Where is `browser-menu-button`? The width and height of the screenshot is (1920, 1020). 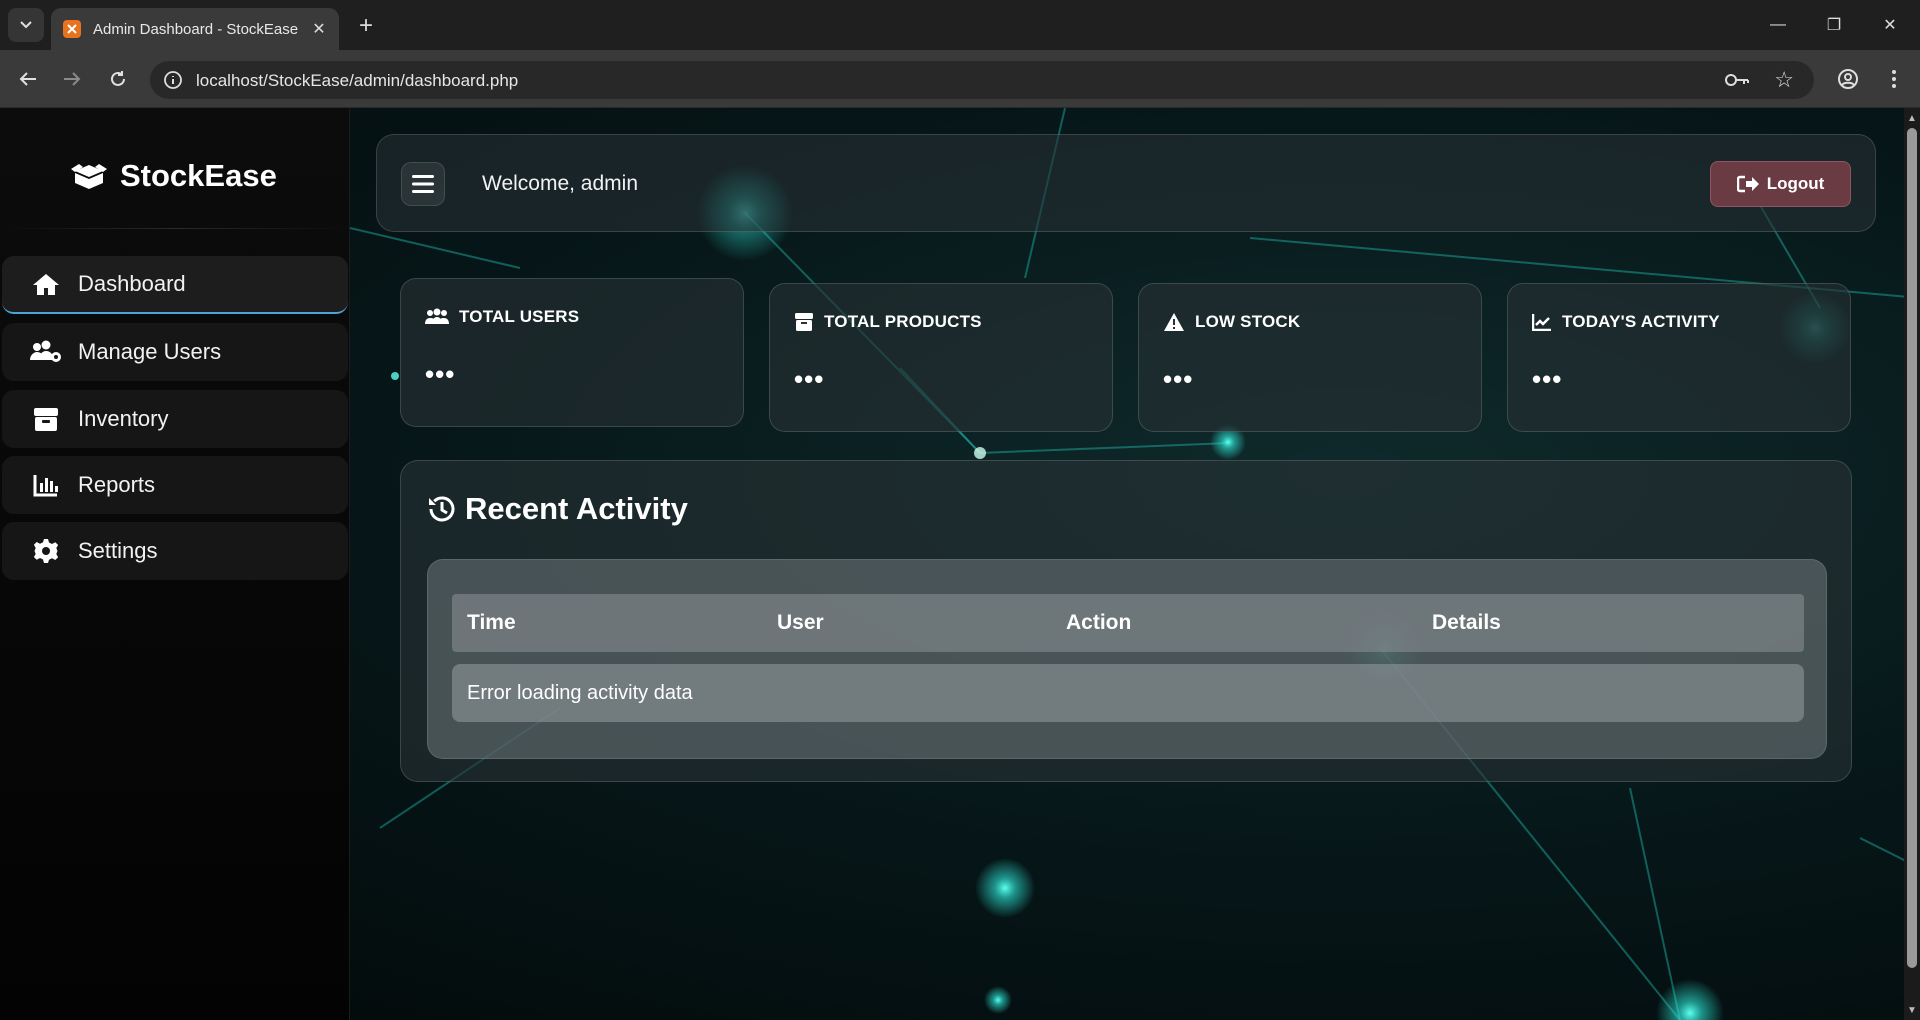
browser-menu-button is located at coordinates (1894, 79).